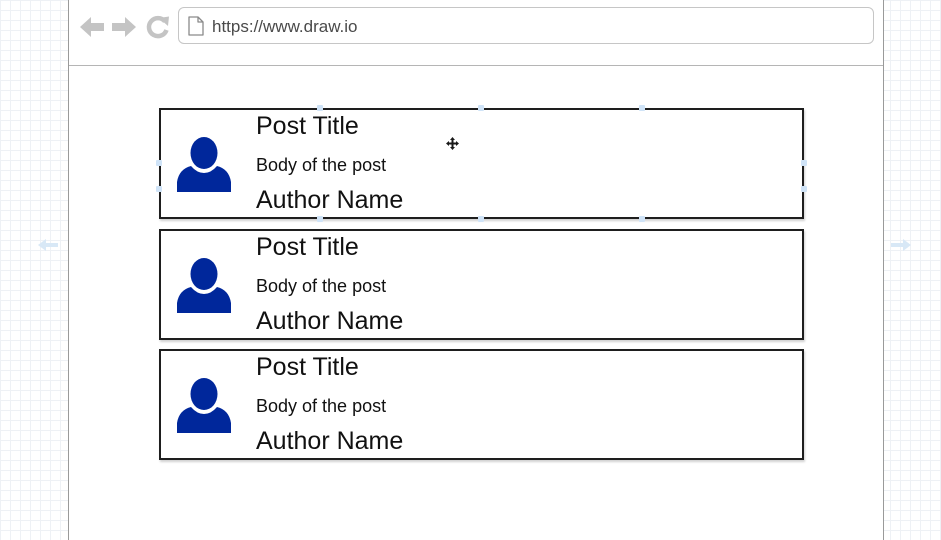  What do you see at coordinates (48, 245) in the screenshot?
I see `left-connect-arrow-icon` at bounding box center [48, 245].